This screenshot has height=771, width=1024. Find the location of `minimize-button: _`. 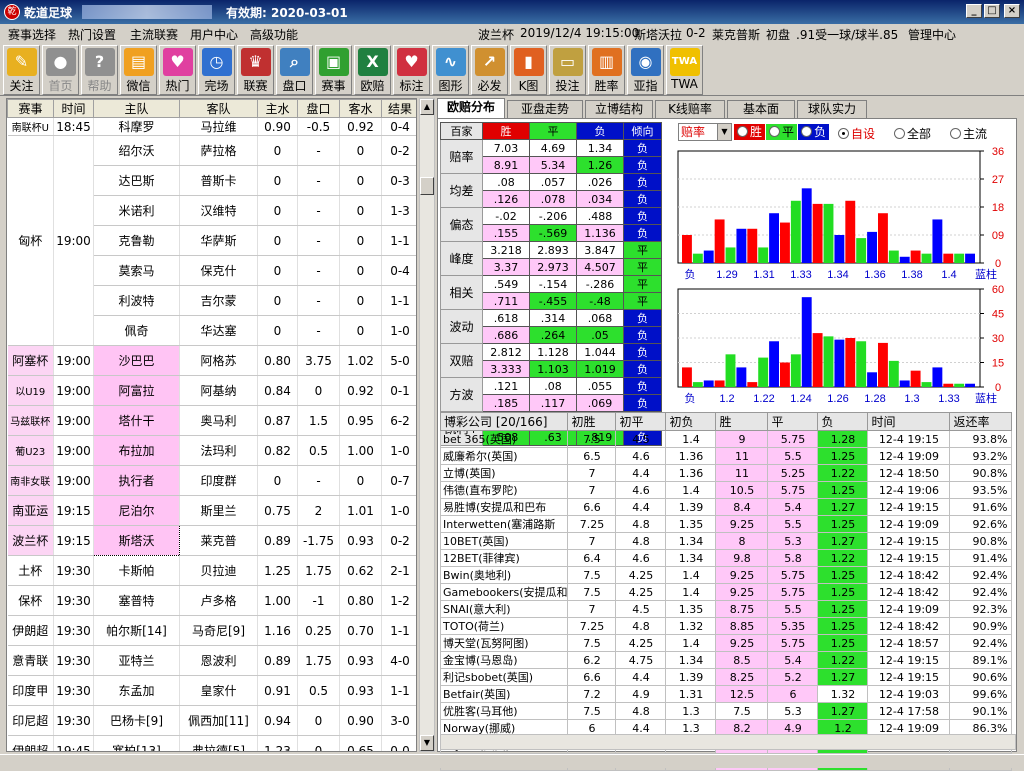

minimize-button: _ is located at coordinates (974, 11).